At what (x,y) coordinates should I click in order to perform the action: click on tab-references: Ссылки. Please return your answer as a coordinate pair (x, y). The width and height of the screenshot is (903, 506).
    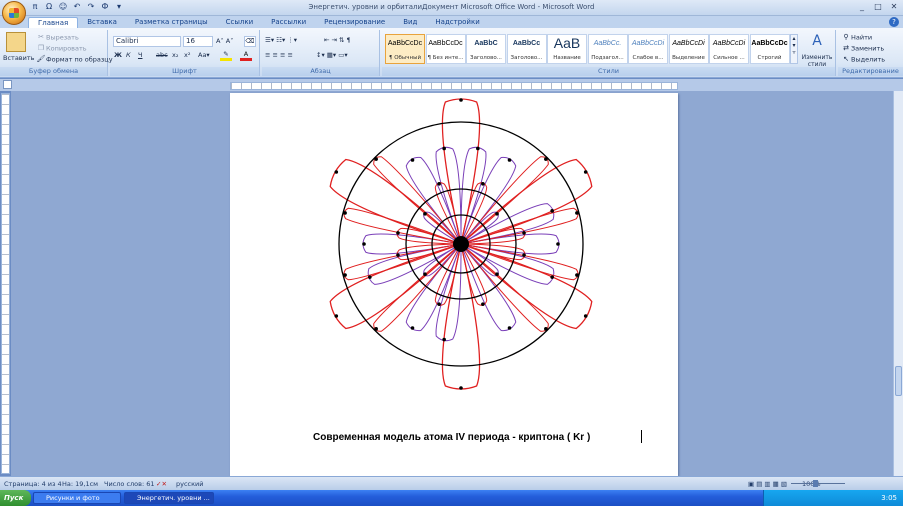
    Looking at the image, I should click on (240, 22).